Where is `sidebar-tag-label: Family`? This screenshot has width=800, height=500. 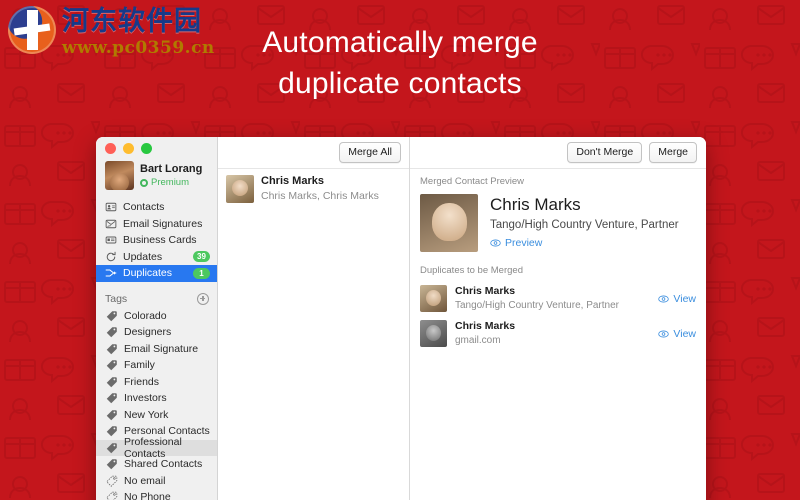 sidebar-tag-label: Family is located at coordinates (139, 365).